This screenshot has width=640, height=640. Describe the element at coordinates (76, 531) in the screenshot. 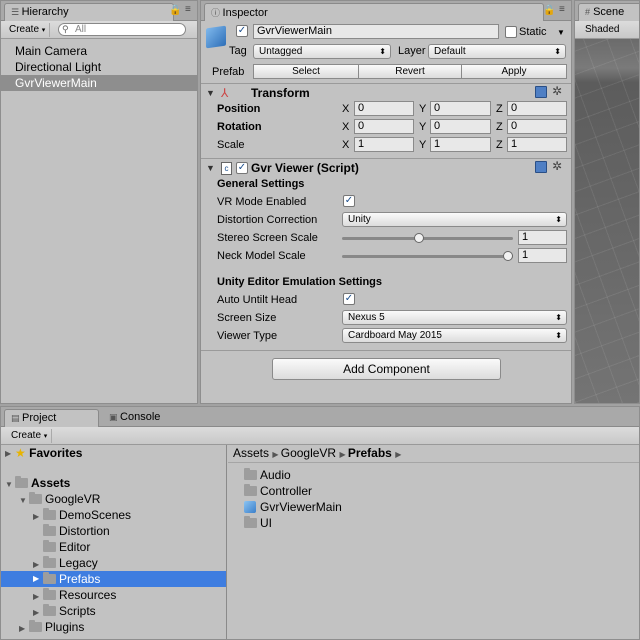

I see `tree-item-distortion: Distortion` at that location.